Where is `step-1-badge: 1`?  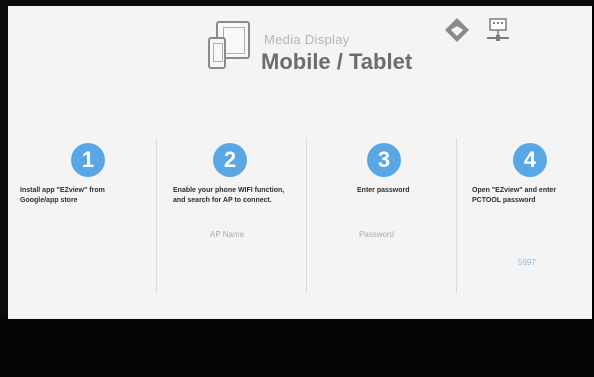 step-1-badge: 1 is located at coordinates (88, 160).